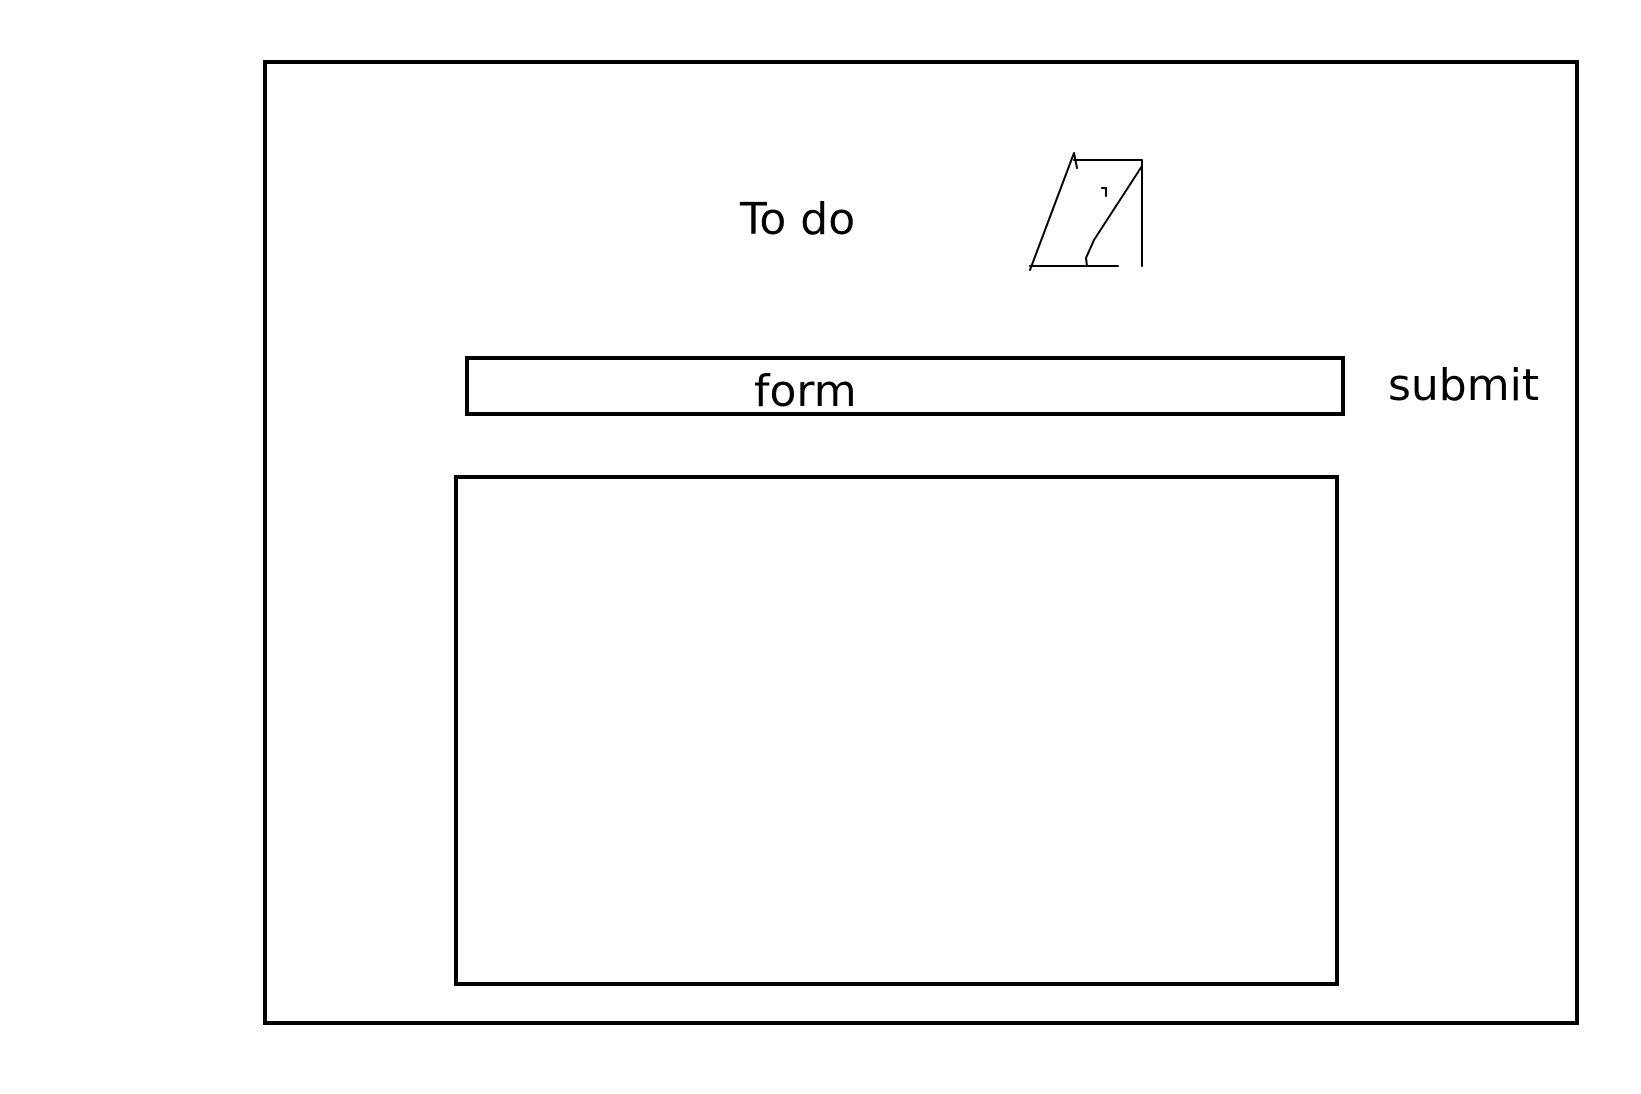 The image size is (1641, 1094). What do you see at coordinates (798, 219) in the screenshot?
I see `page-title: To do` at bounding box center [798, 219].